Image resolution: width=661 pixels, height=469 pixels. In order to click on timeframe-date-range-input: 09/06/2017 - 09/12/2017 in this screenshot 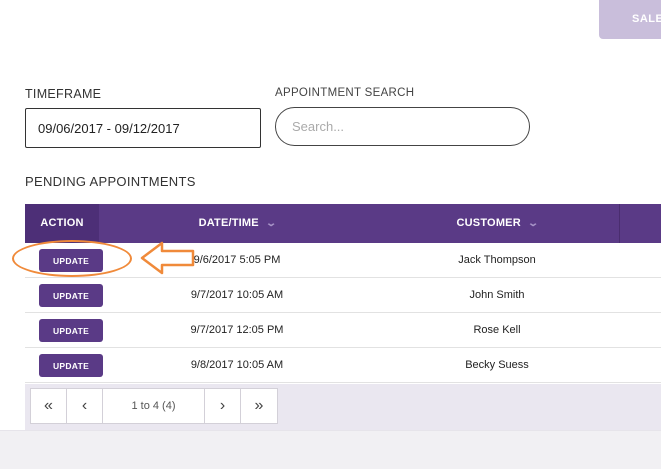, I will do `click(143, 128)`.